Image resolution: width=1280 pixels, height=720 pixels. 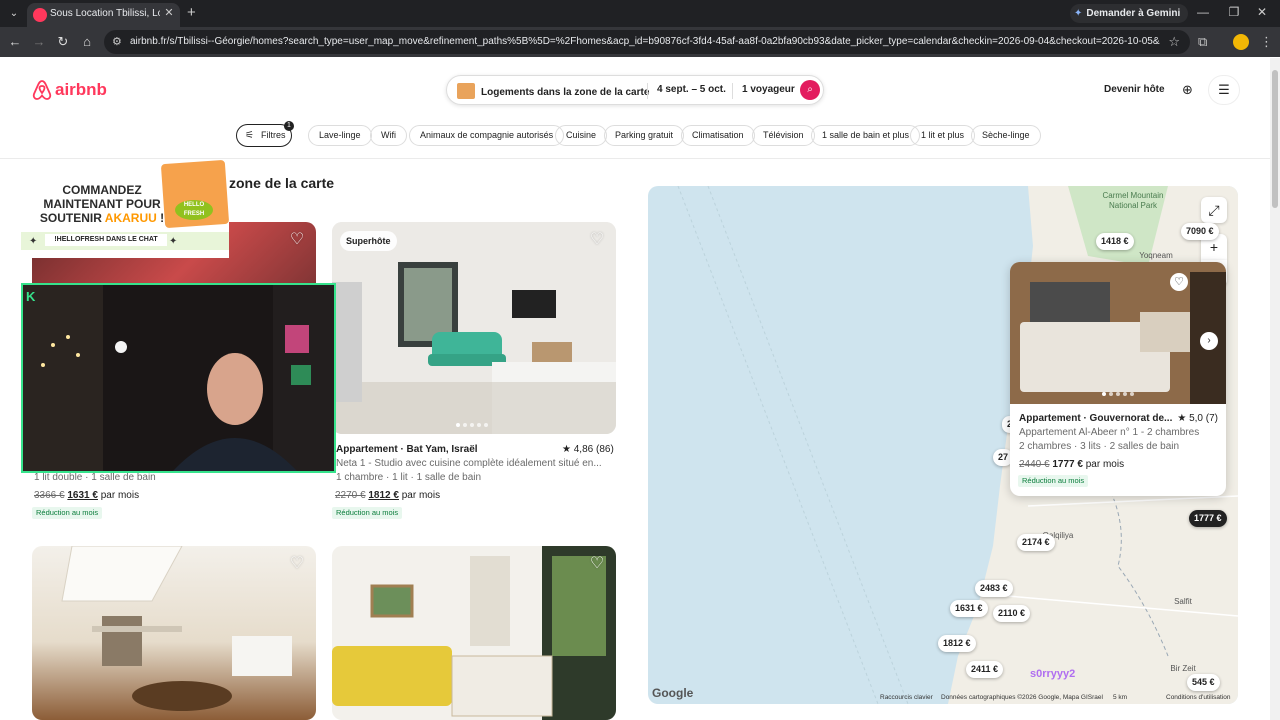 I want to click on map-price-pin: 2174 €, so click(x=1036, y=542).